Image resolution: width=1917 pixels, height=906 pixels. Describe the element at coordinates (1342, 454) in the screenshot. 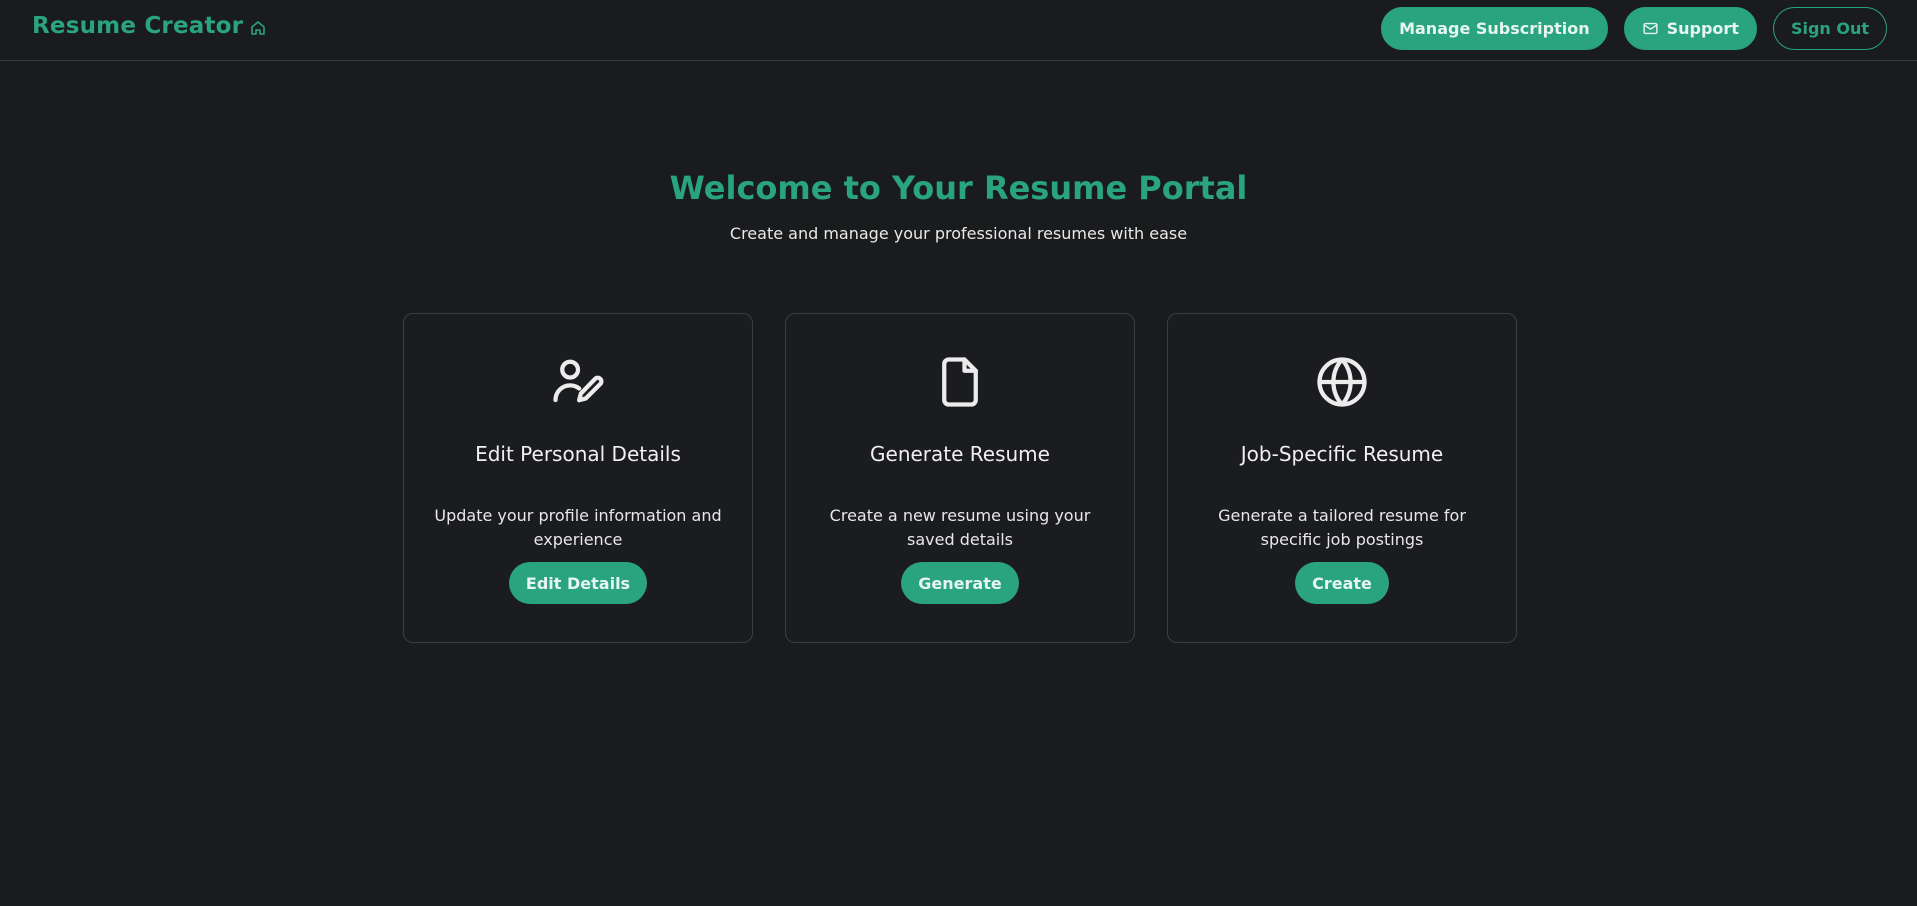

I see `card-title: Job-Specific Resume` at that location.